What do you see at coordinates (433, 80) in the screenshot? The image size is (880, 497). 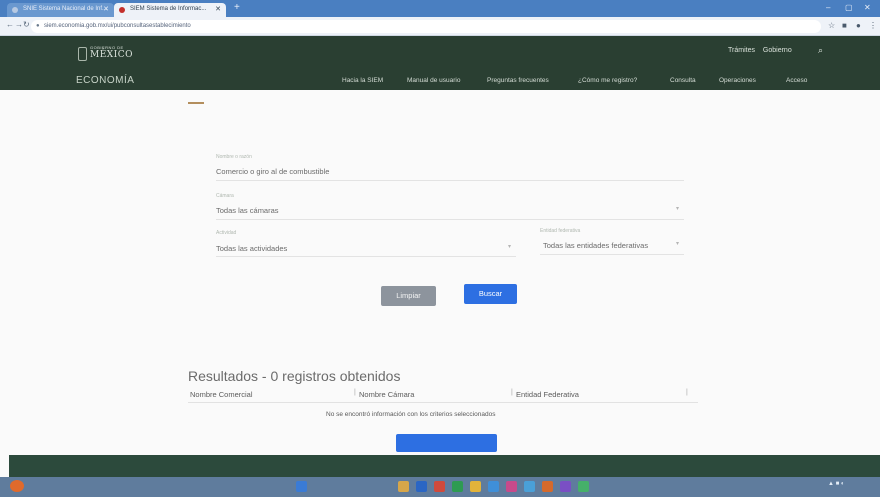 I see `menu-item-manual: Manual de usuario` at bounding box center [433, 80].